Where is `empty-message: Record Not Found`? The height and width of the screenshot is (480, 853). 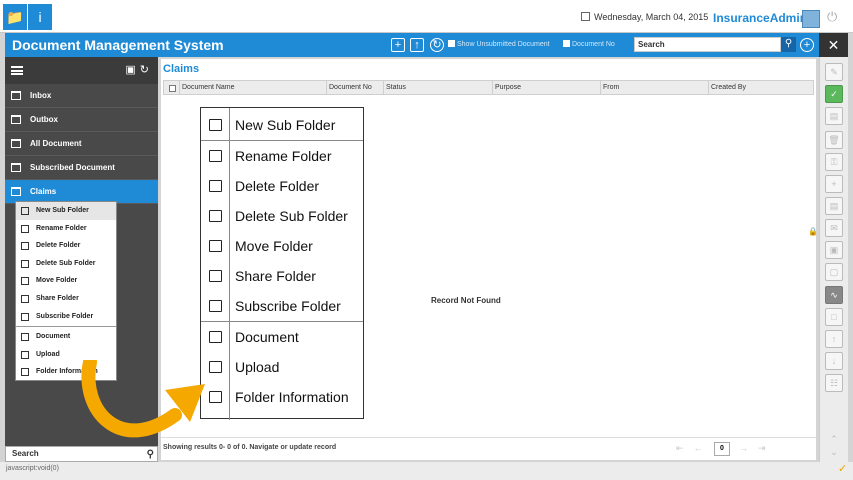
empty-message: Record Not Found is located at coordinates (466, 300).